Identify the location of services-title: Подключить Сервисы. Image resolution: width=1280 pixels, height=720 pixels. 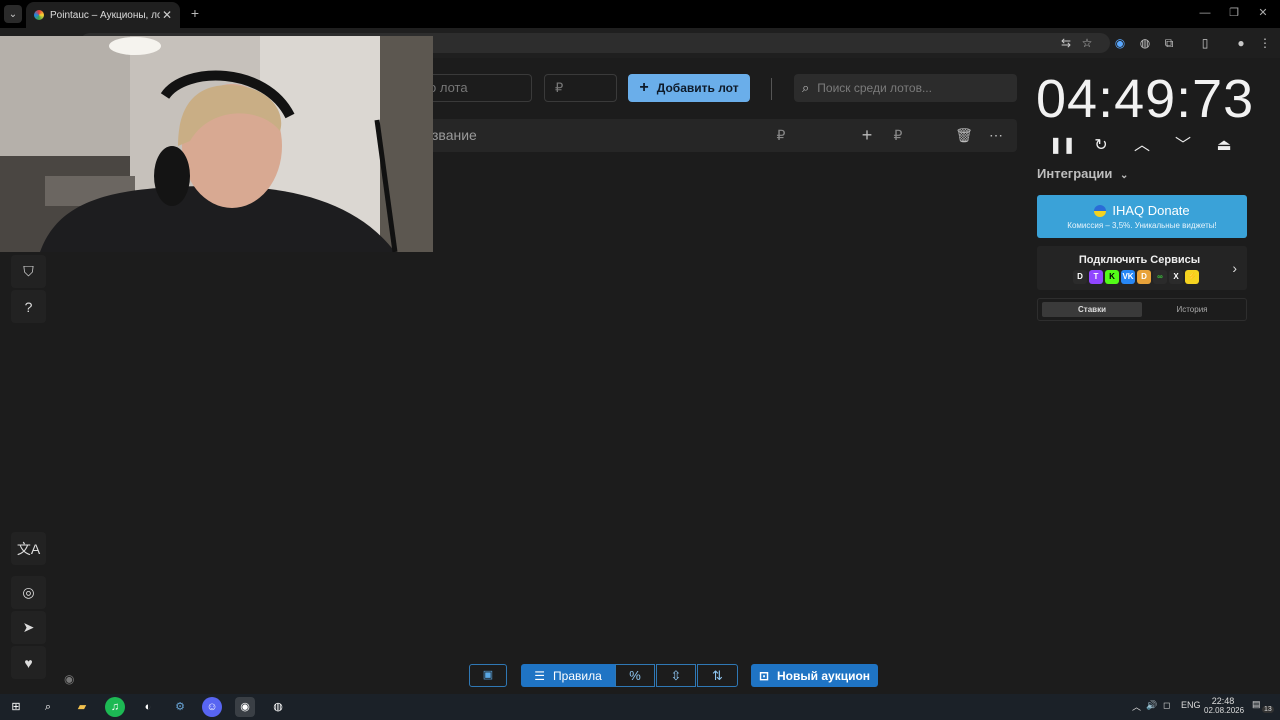
(1139, 260).